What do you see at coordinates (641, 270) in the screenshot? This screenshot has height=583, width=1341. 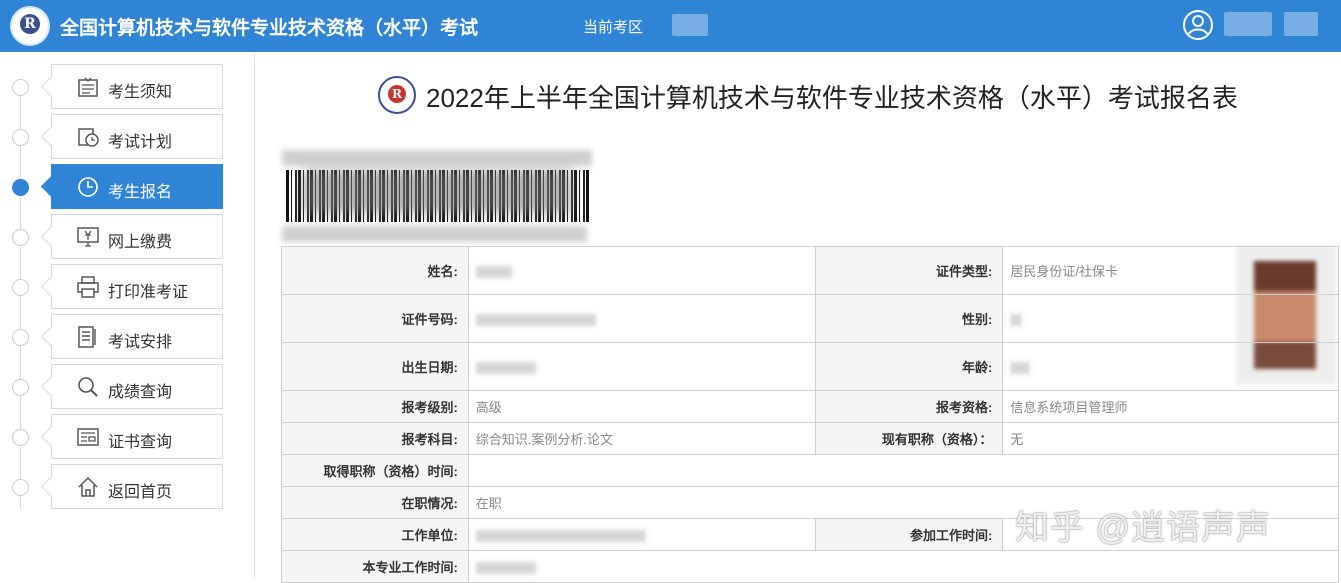 I see `name-value-redacted` at bounding box center [641, 270].